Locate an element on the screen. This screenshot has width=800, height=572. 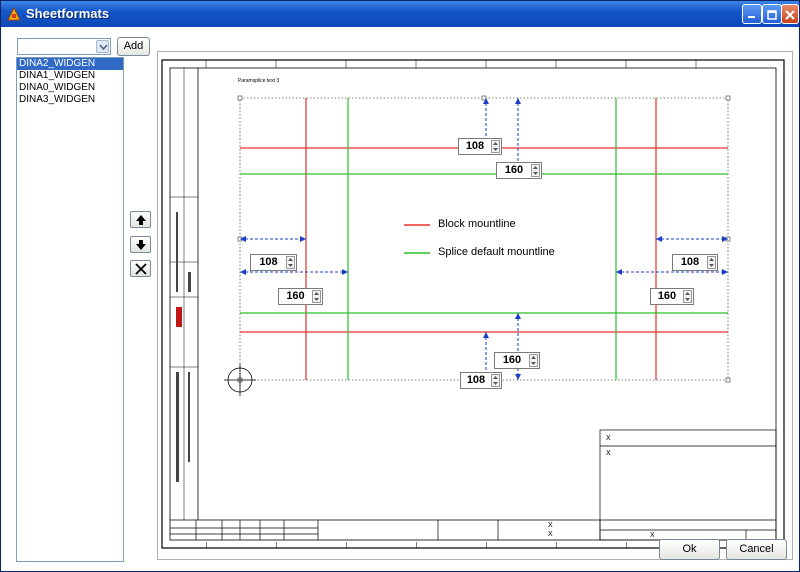
left-strip-text is located at coordinates (183, 347).